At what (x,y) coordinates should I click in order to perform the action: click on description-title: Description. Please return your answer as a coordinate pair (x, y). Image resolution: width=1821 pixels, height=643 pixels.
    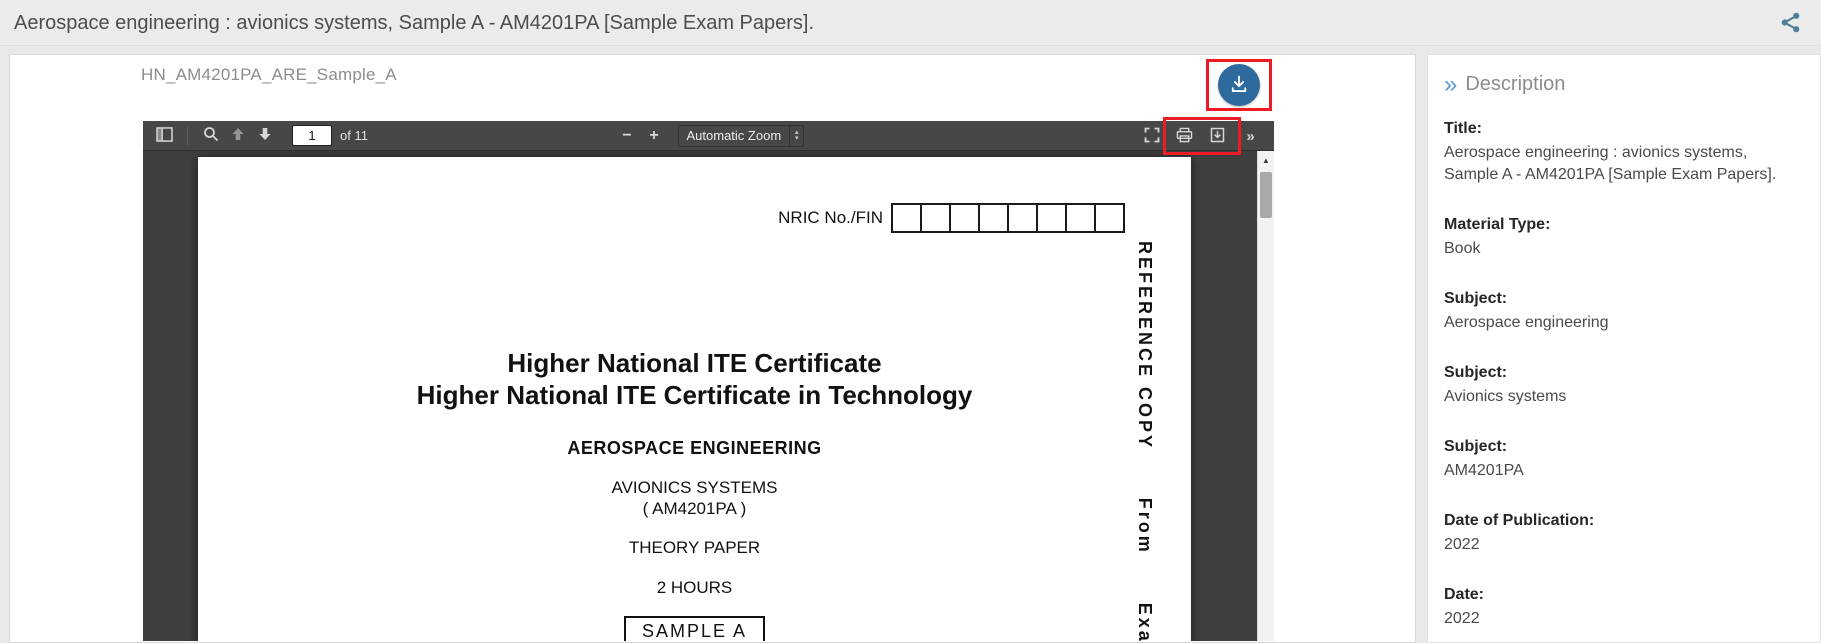
    Looking at the image, I should click on (1515, 84).